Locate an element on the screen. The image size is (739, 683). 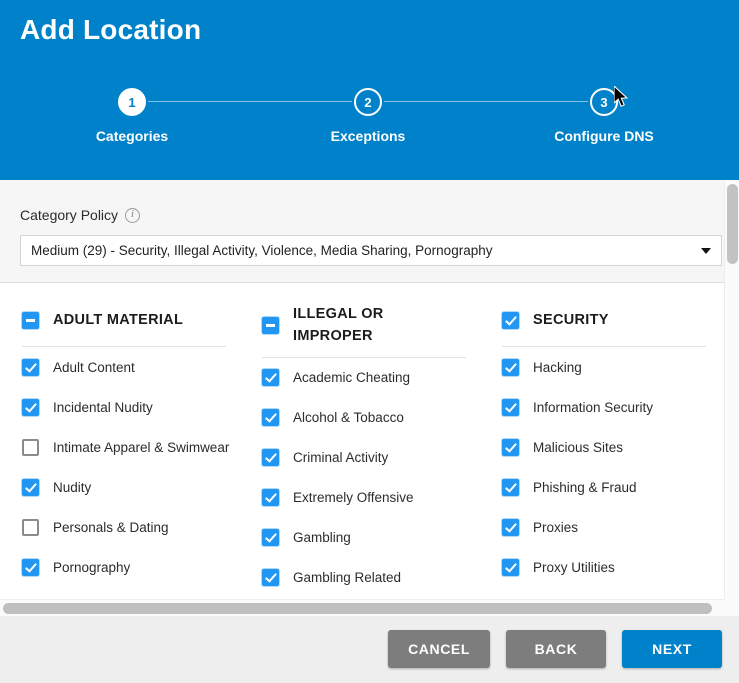
horizontal-scrollbar is located at coordinates (362, 607).